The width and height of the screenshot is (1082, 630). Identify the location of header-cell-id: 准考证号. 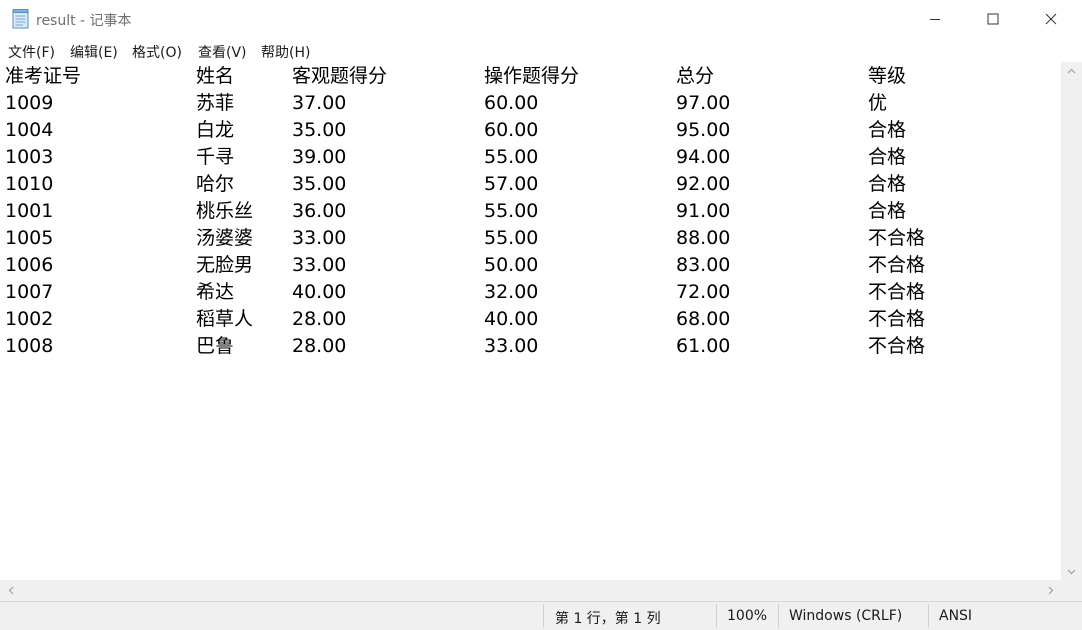
(43, 76).